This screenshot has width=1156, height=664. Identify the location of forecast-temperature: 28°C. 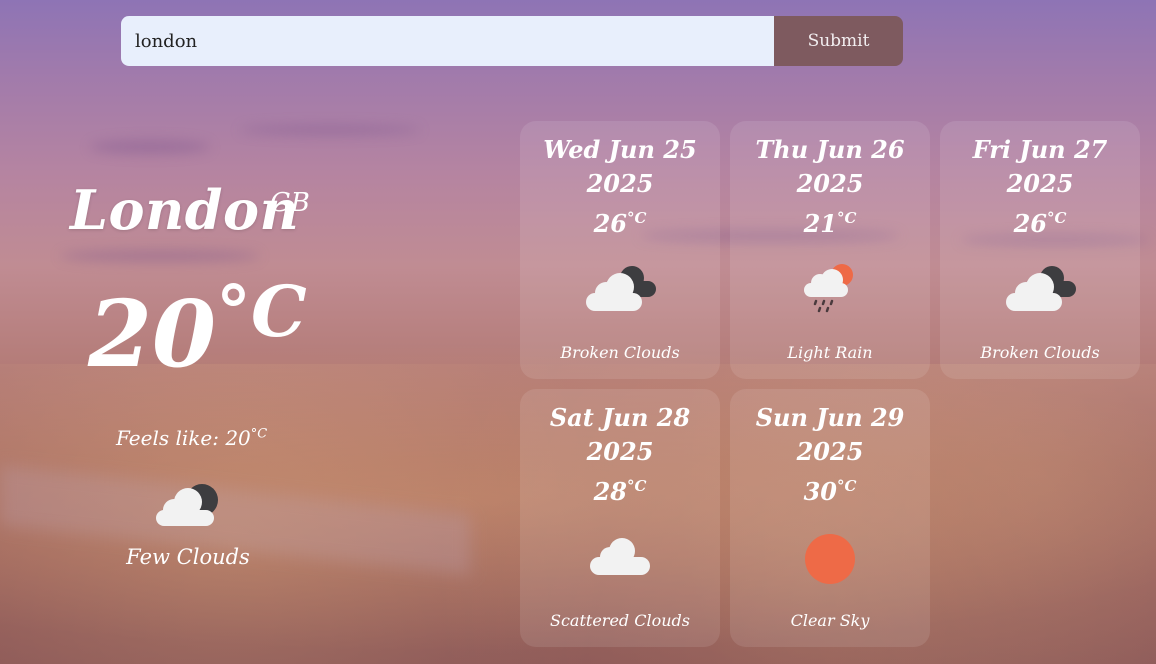
(620, 489).